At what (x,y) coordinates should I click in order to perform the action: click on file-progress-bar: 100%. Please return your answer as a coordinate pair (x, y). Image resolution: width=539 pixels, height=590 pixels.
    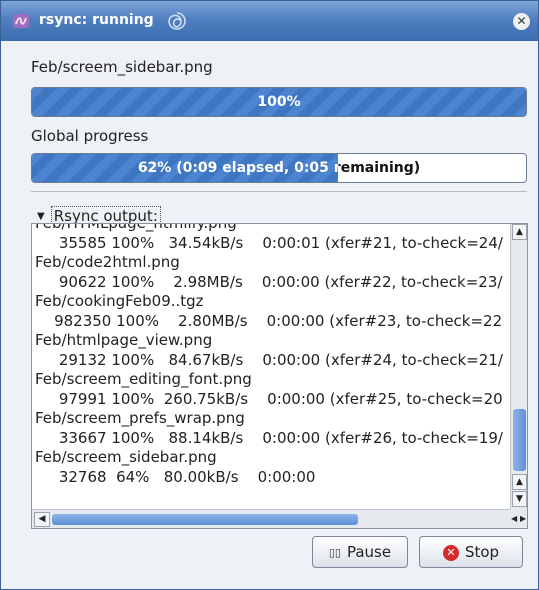
    Looking at the image, I should click on (279, 102).